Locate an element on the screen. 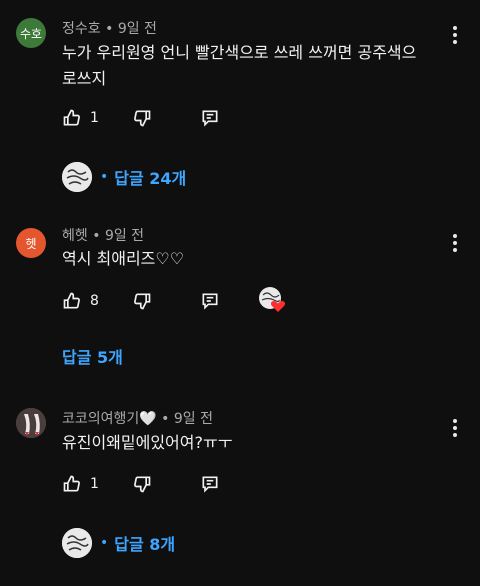  comment-meta: 헤헷 • 9일 전 is located at coordinates (103, 235).